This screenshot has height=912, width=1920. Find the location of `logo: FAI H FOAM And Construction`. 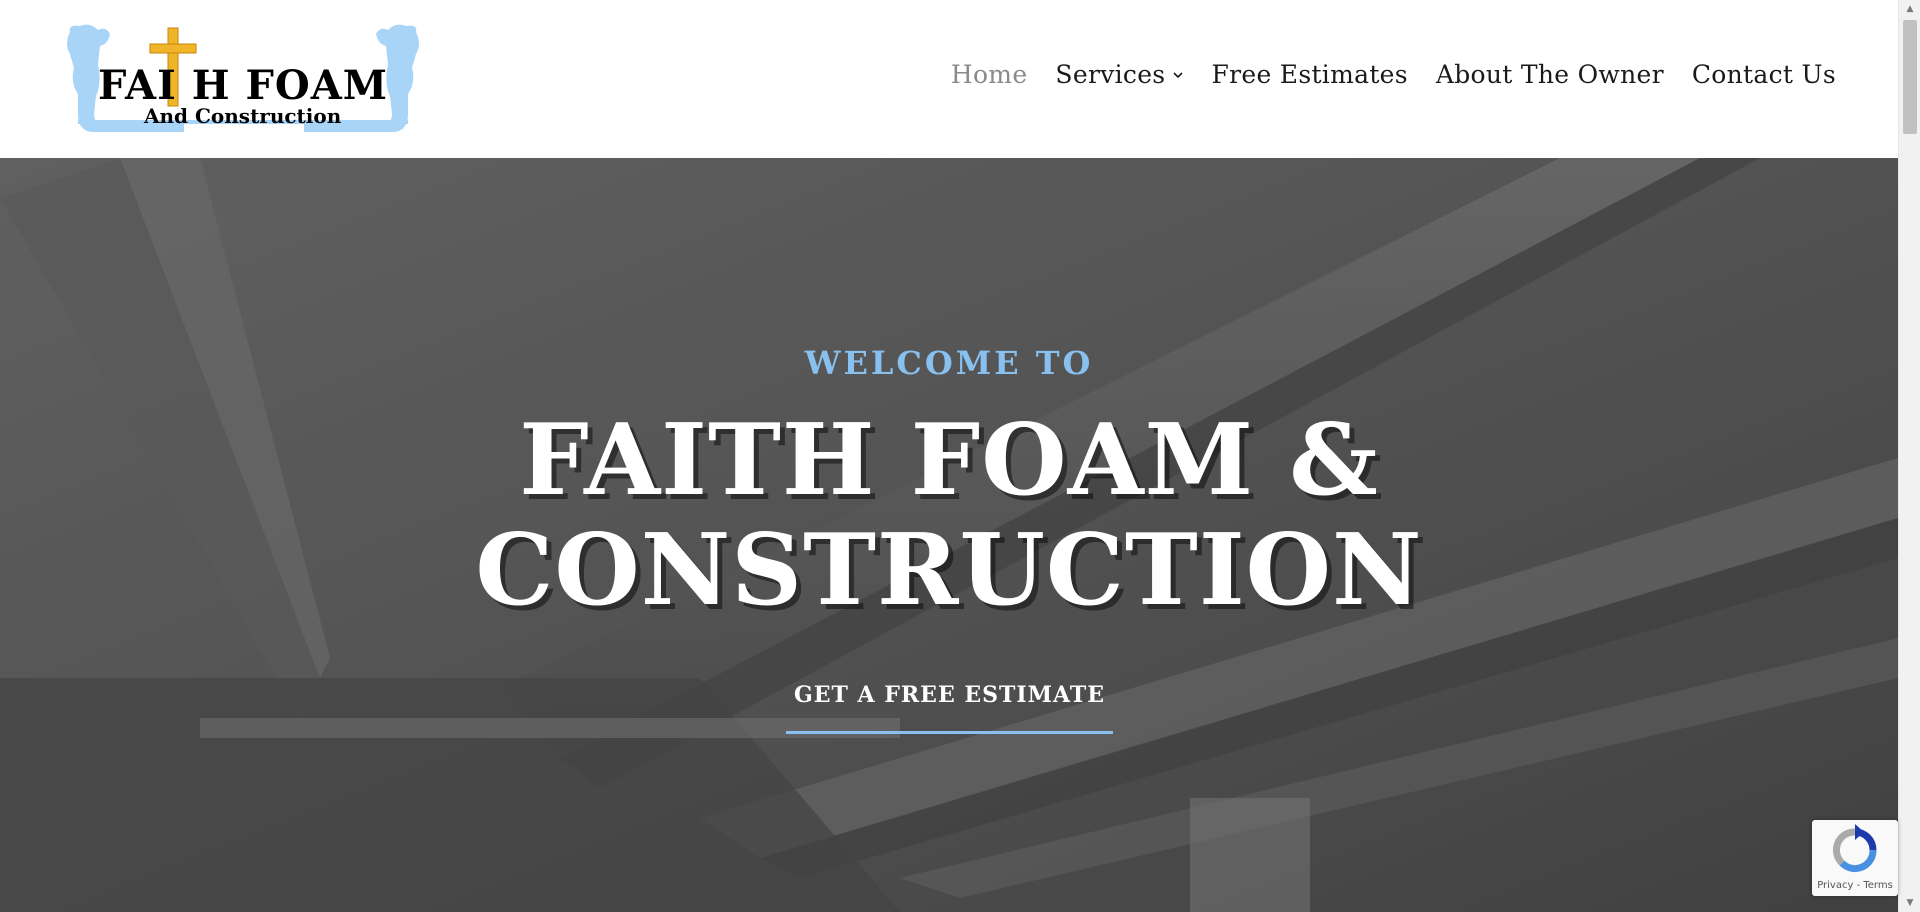

logo: FAI H FOAM And Construction is located at coordinates (243, 80).